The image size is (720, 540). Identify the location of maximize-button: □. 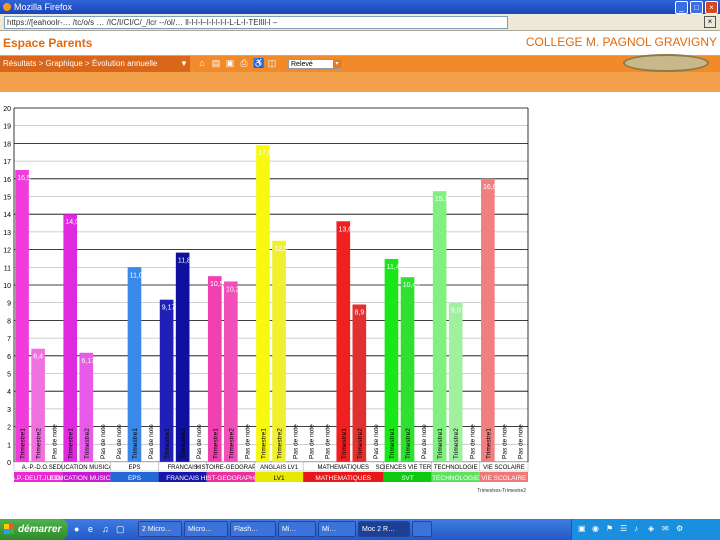
(696, 7).